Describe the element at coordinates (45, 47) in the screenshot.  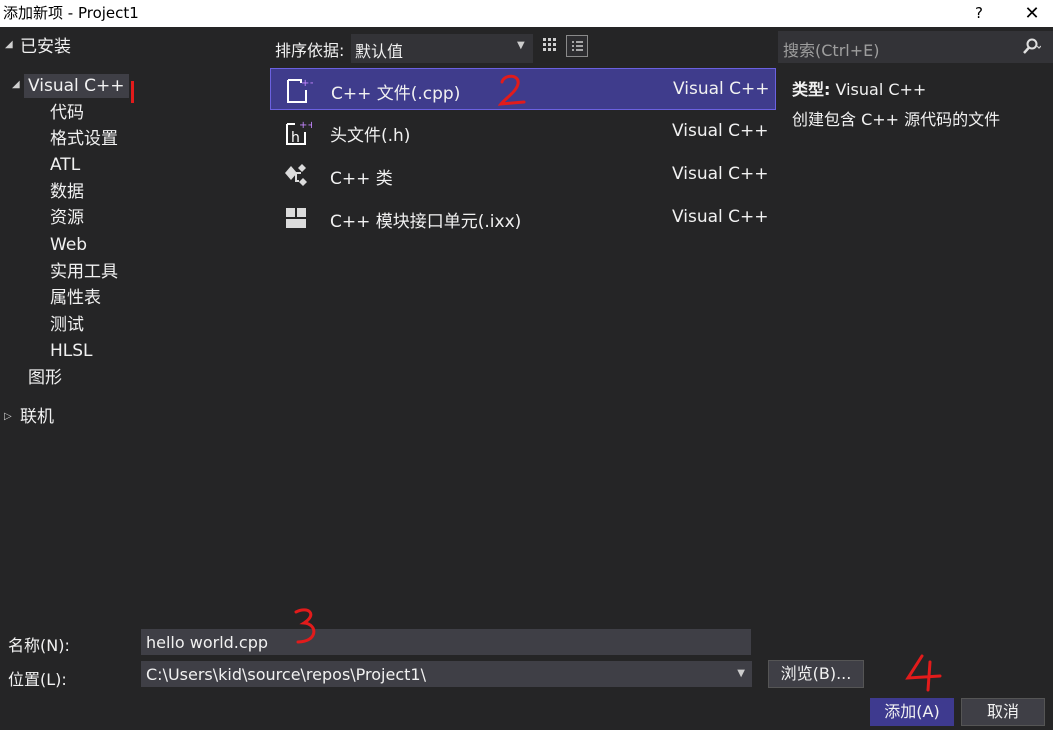
I see `tree-node-installed: 已安装` at that location.